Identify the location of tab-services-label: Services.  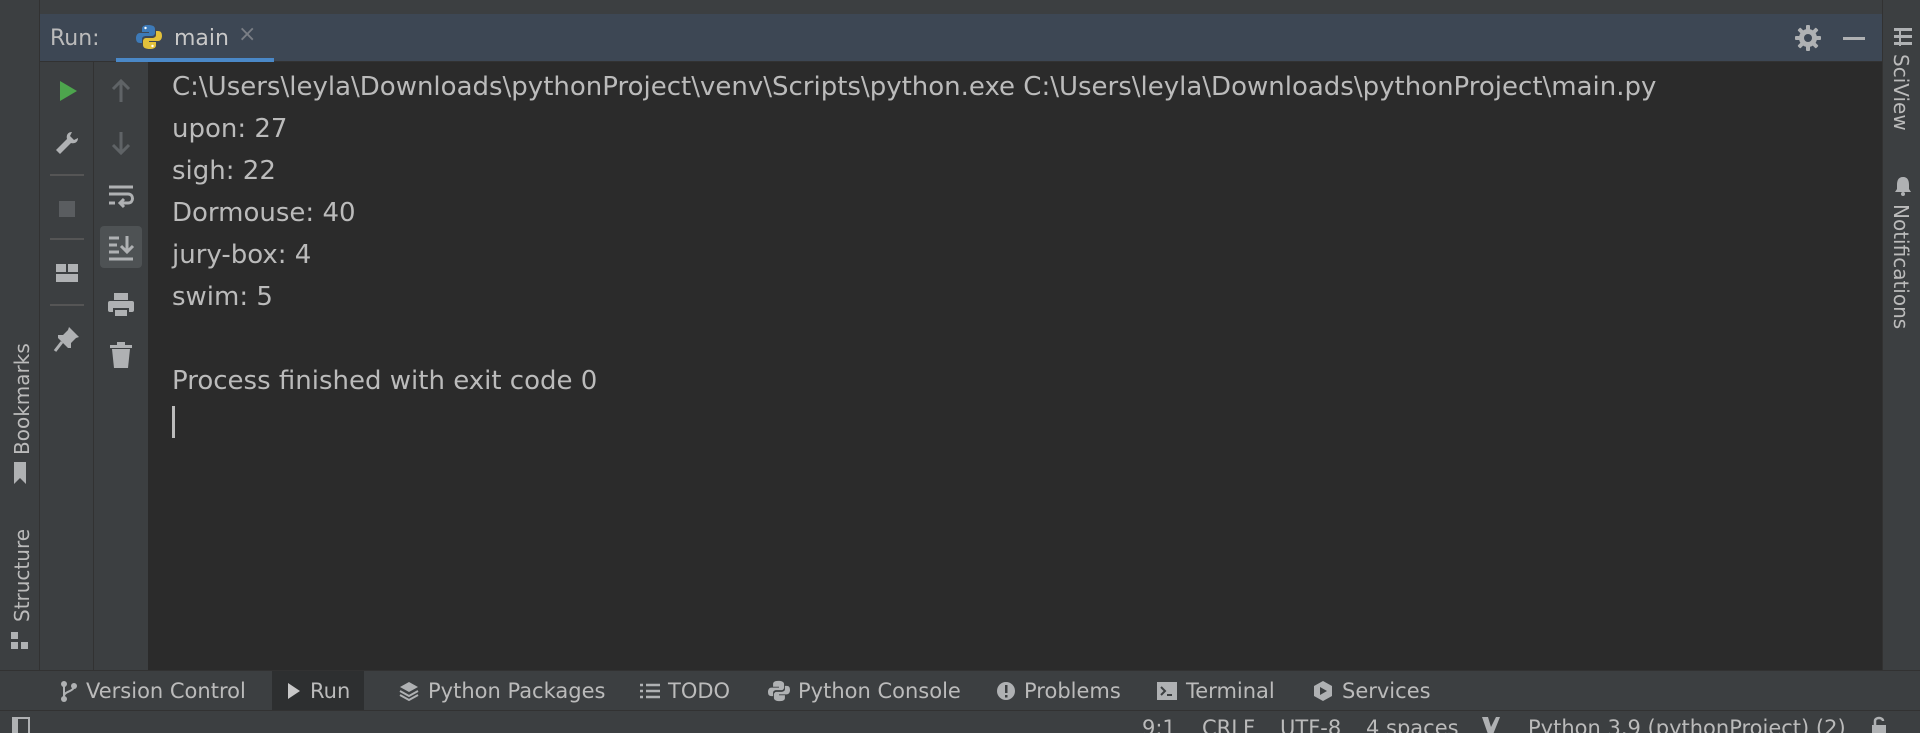
(1386, 691).